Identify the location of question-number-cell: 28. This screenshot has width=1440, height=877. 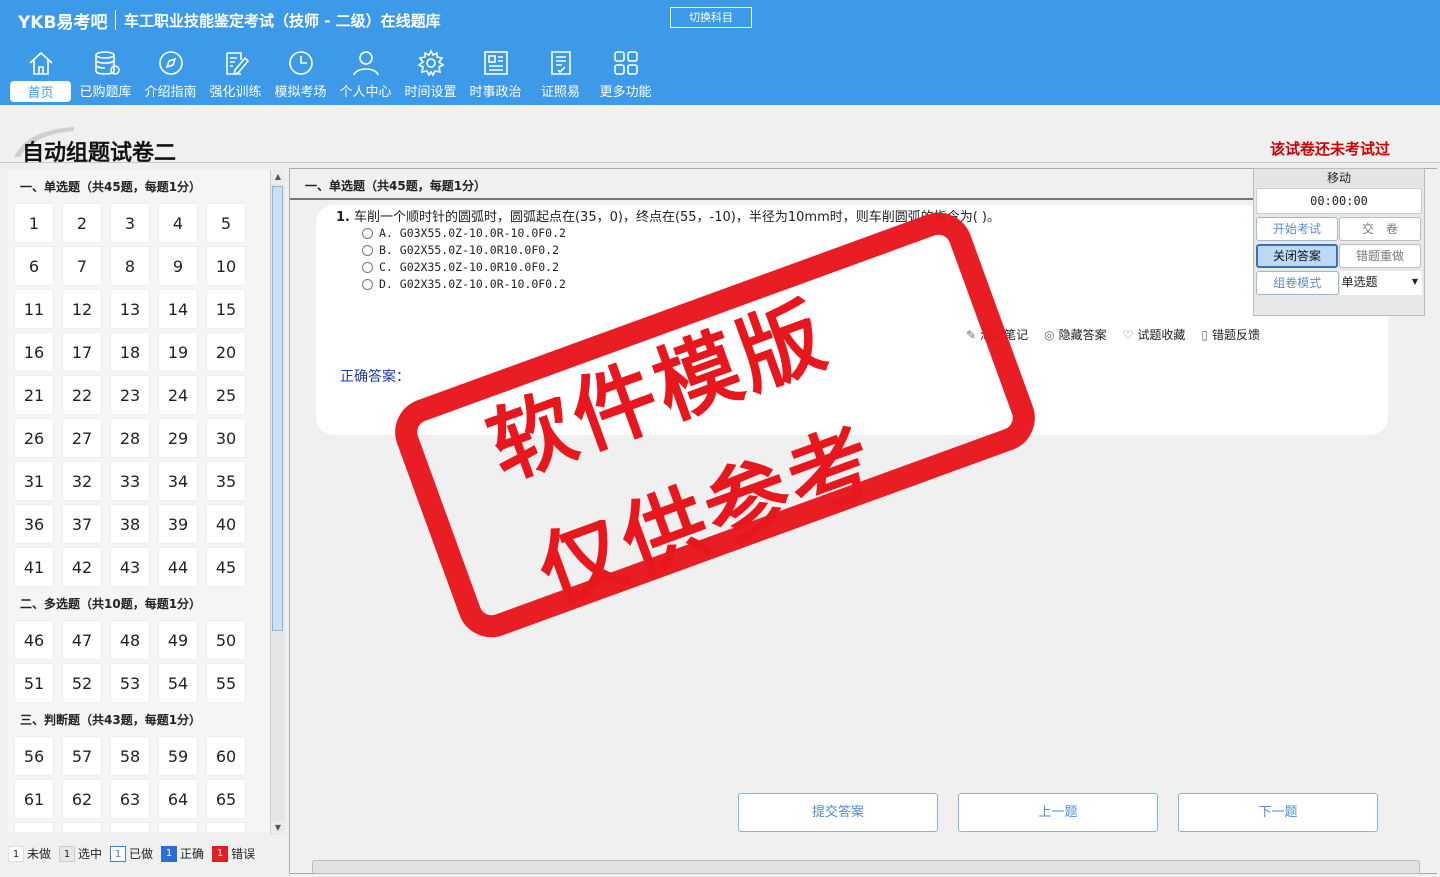
(130, 438).